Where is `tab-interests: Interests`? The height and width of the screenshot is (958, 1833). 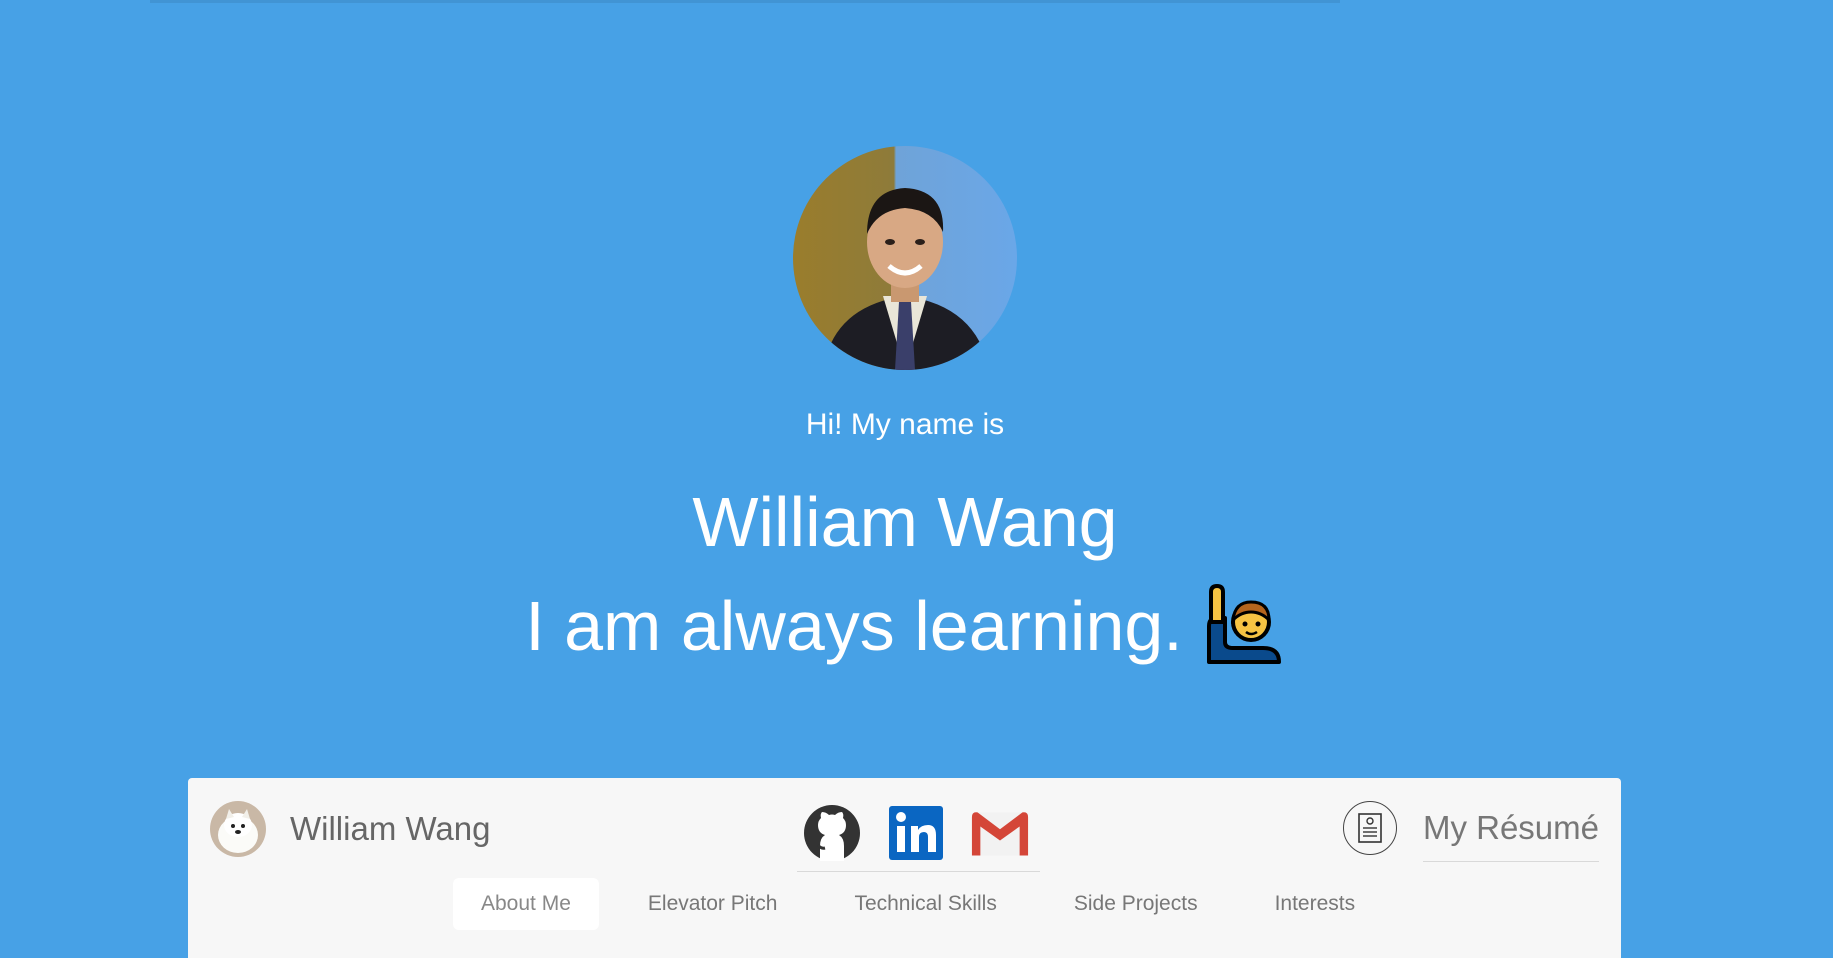 tab-interests: Interests is located at coordinates (1315, 904).